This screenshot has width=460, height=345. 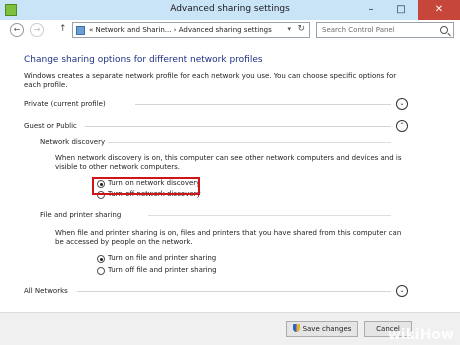 What do you see at coordinates (162, 258) in the screenshot?
I see `radio-label: Turn on file and printer sharing` at bounding box center [162, 258].